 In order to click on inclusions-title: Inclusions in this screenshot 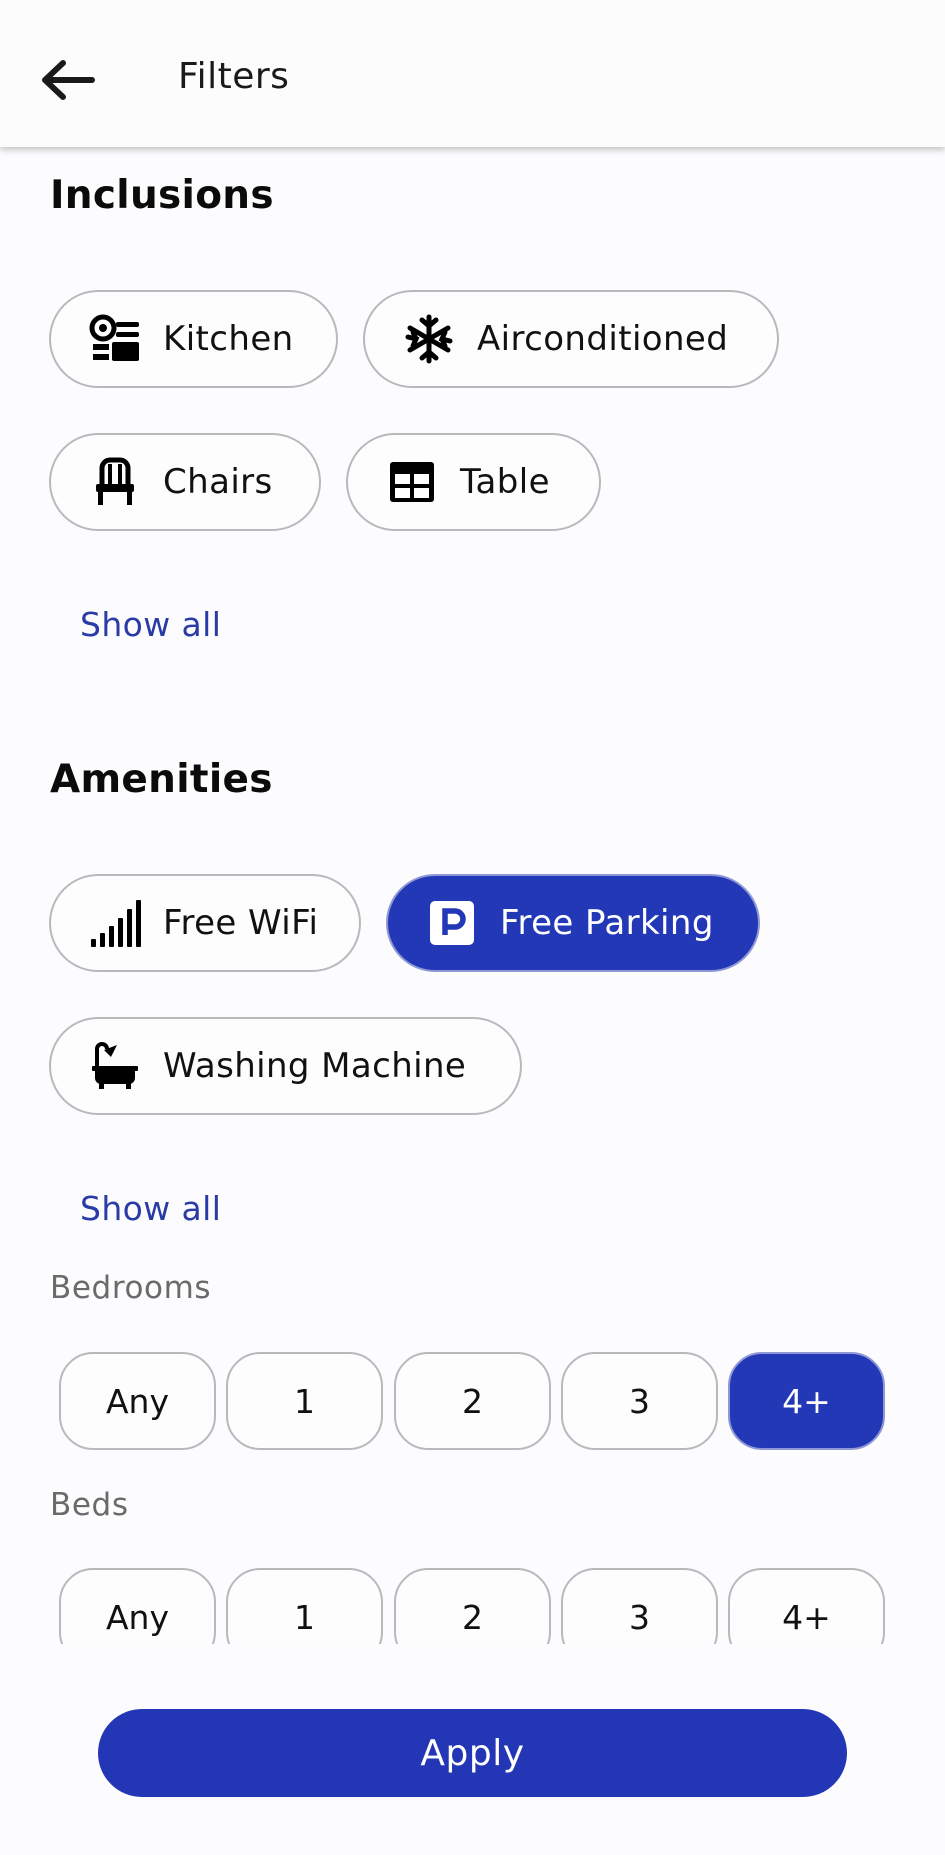, I will do `click(162, 195)`.